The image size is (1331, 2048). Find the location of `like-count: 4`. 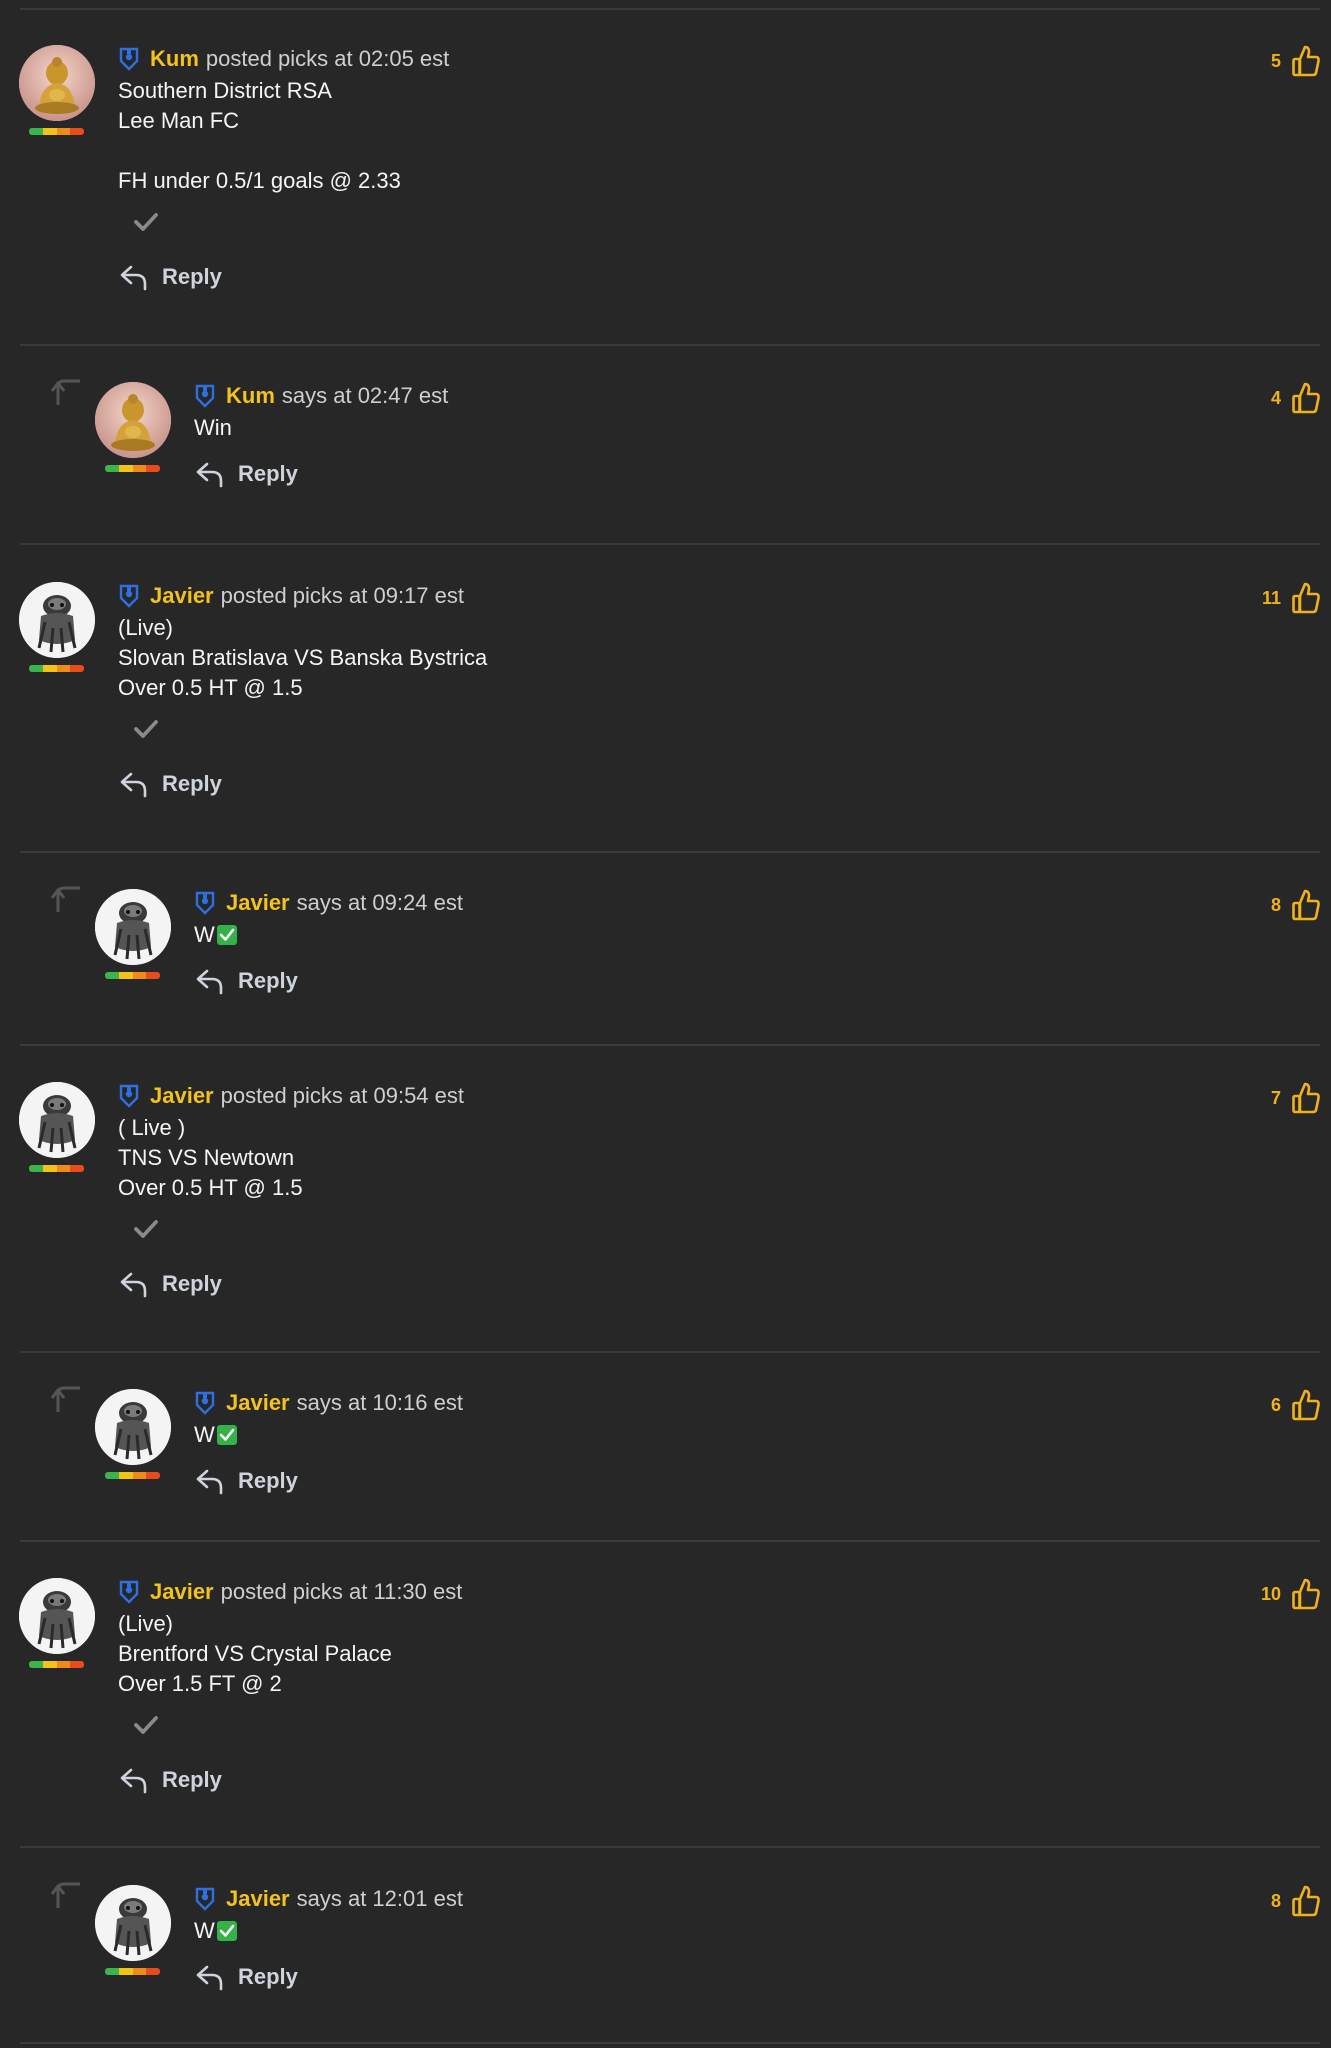

like-count: 4 is located at coordinates (1275, 397).